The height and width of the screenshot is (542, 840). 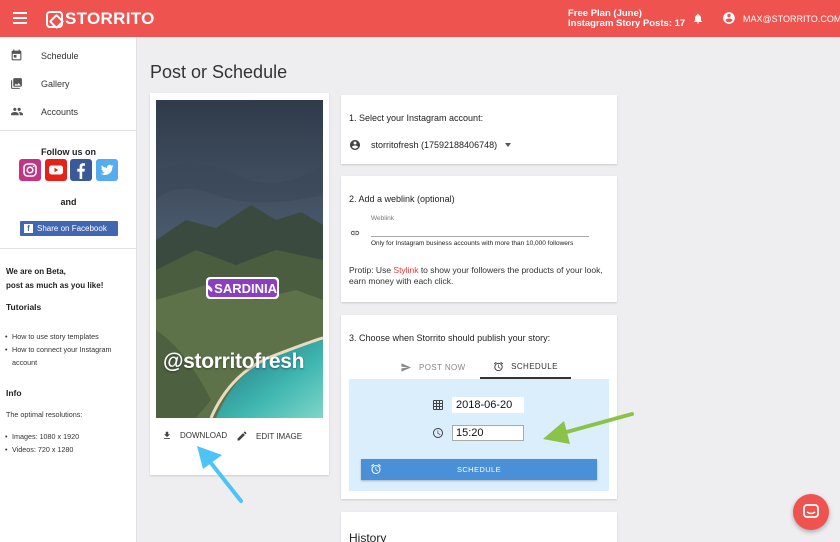 I want to click on pencil-icon, so click(x=242, y=436).